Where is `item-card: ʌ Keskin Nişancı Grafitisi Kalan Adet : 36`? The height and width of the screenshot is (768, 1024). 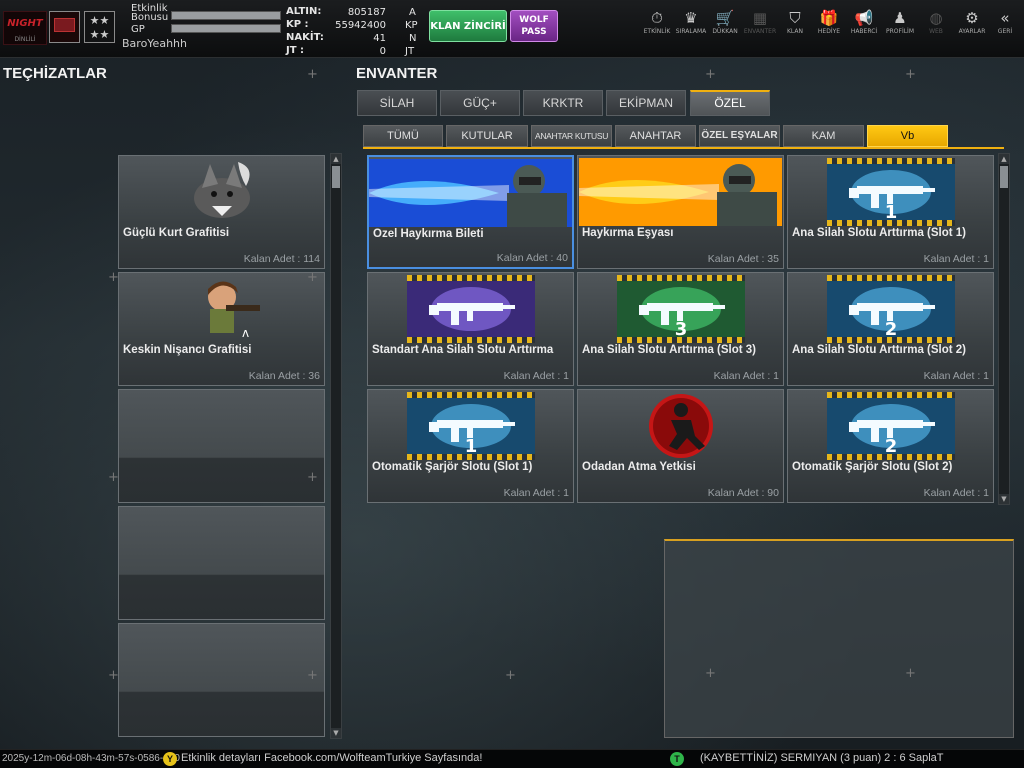 item-card: ʌ Keskin Nişancı Grafitisi Kalan Adet : 36 is located at coordinates (221, 329).